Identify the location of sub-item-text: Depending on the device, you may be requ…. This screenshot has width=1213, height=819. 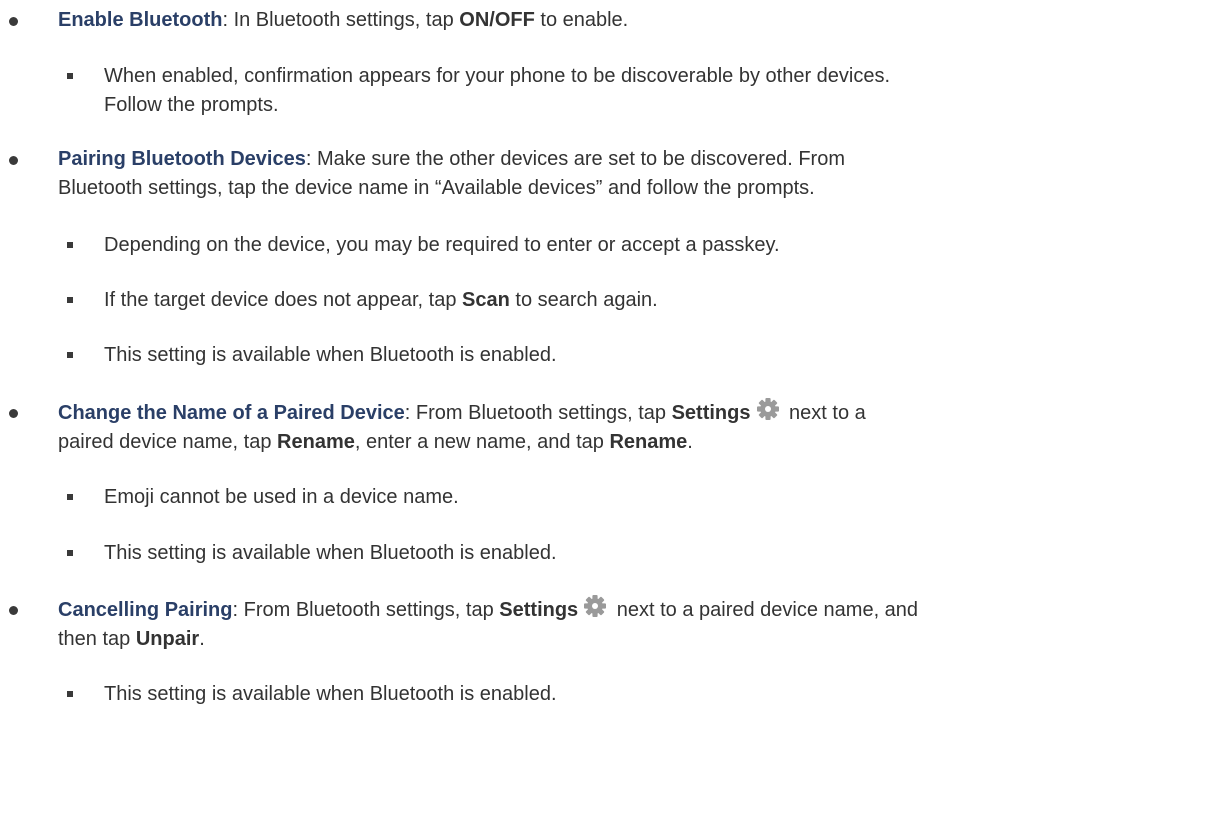
(442, 245).